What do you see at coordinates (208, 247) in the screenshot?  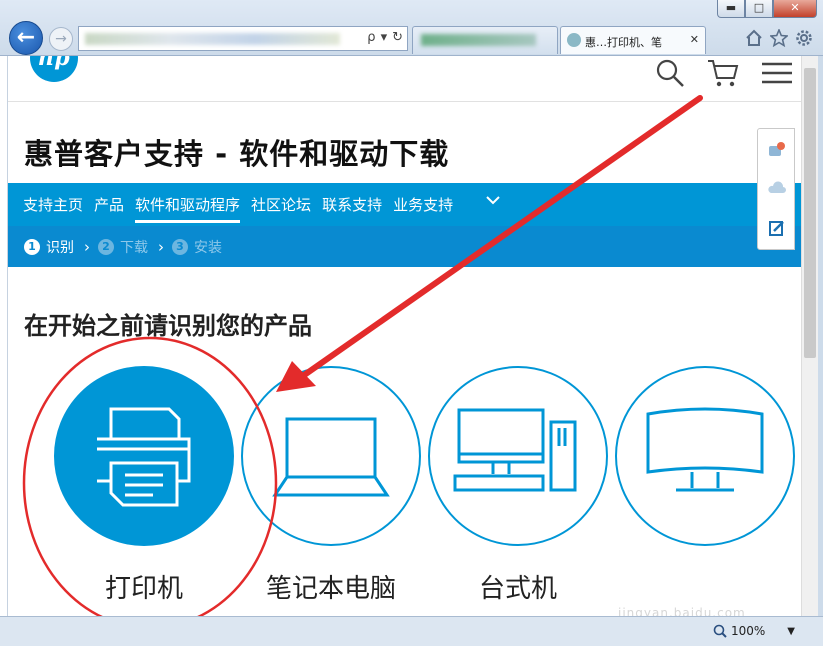 I see `step-3-label: 安装` at bounding box center [208, 247].